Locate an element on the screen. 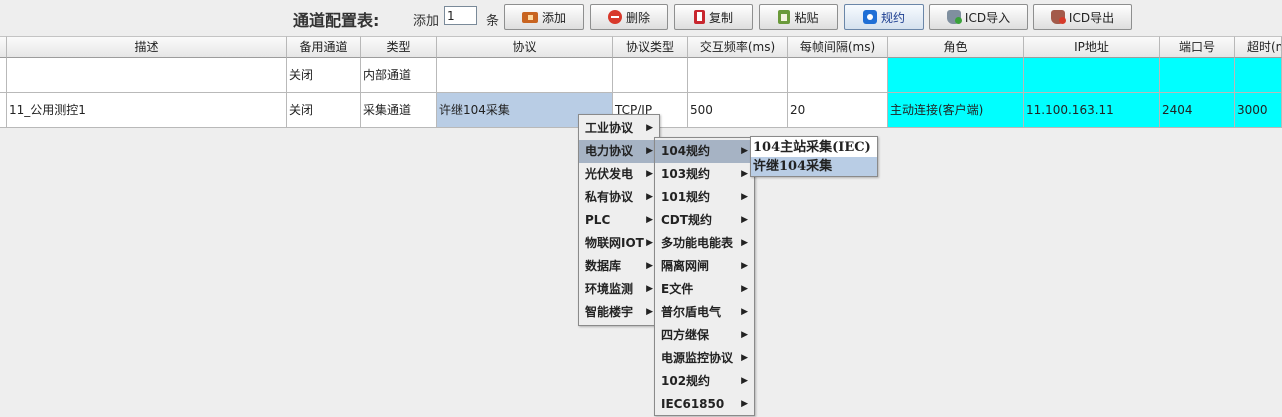 The height and width of the screenshot is (417, 1282). column-header-protocol-type: 协议类型 is located at coordinates (650, 47).